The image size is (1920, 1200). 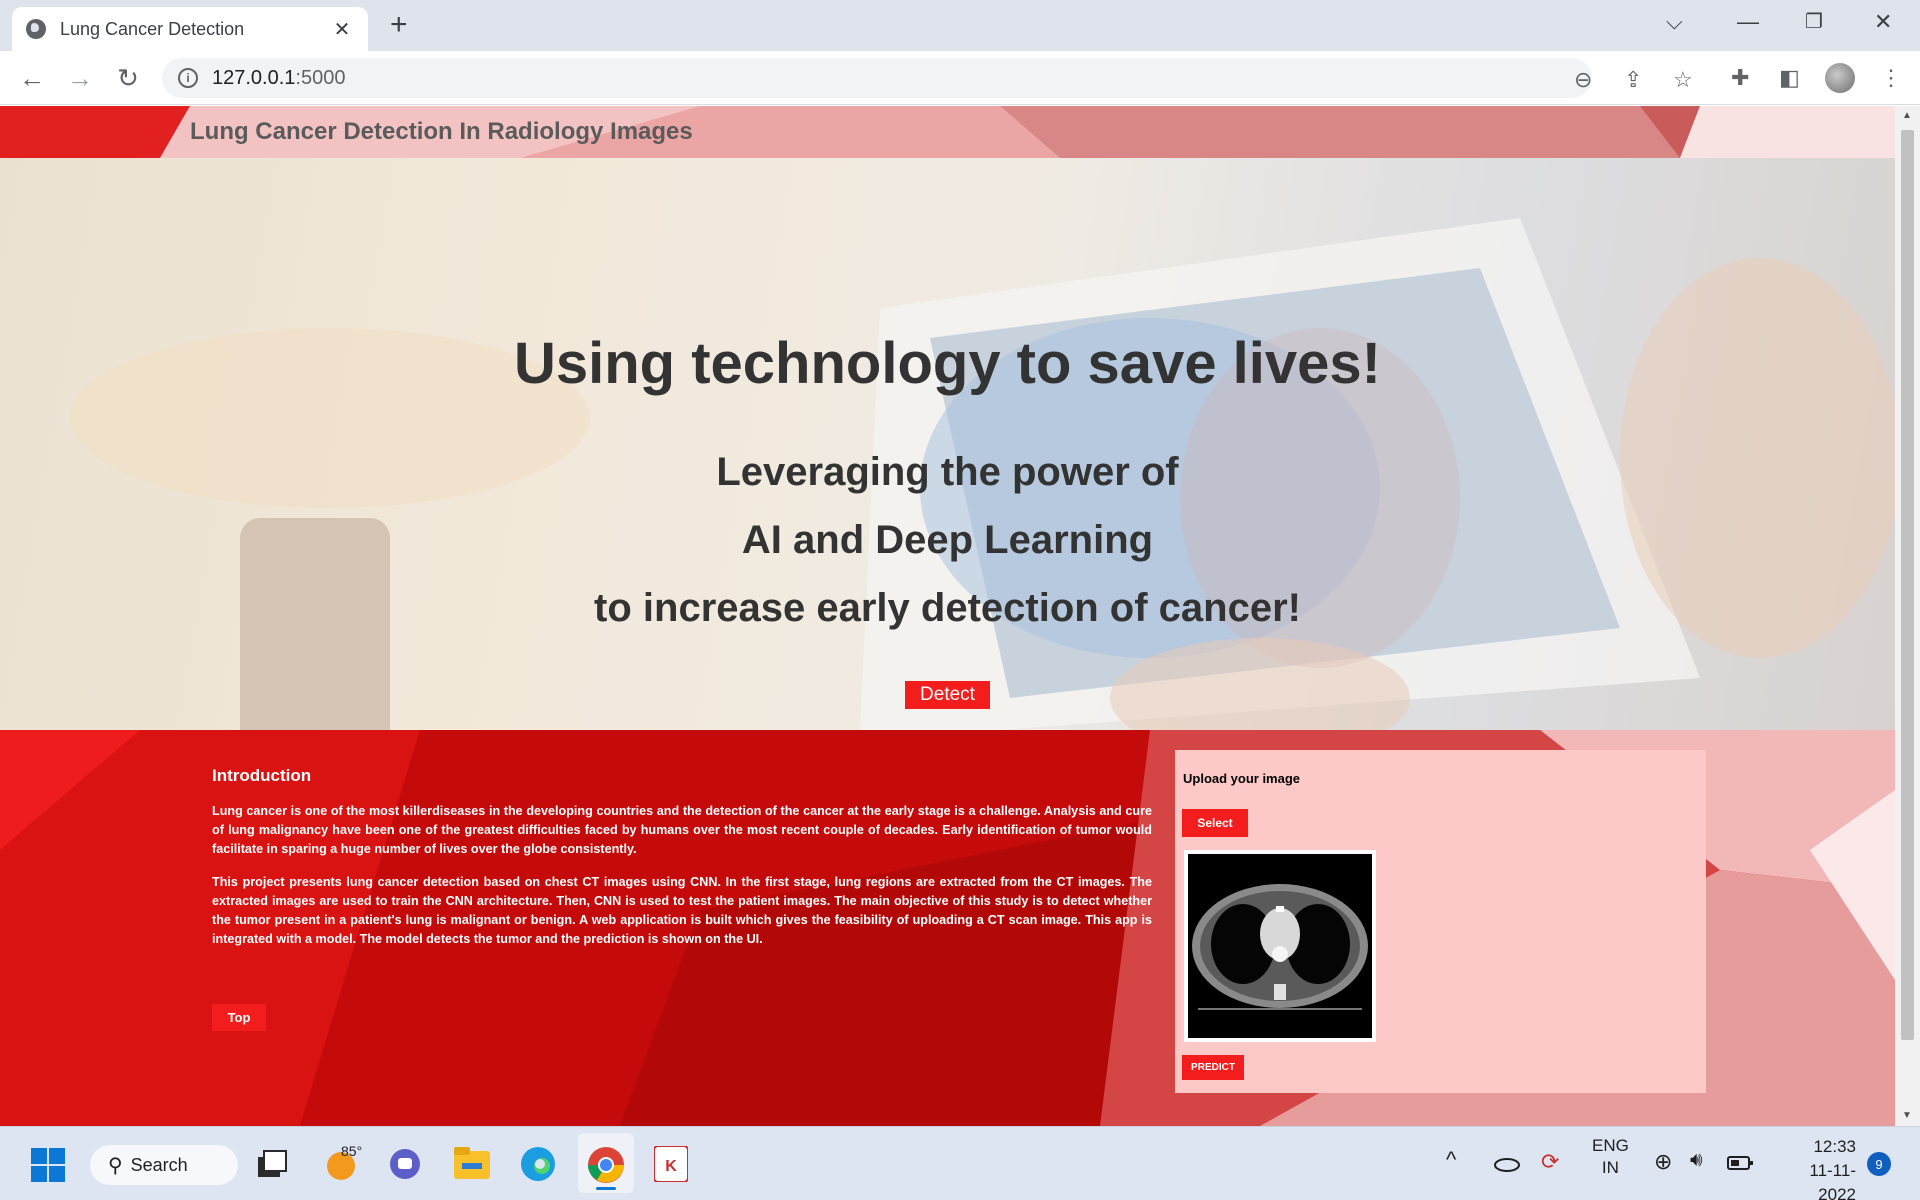 What do you see at coordinates (1633, 80) in the screenshot?
I see `share-icon: ⇪` at bounding box center [1633, 80].